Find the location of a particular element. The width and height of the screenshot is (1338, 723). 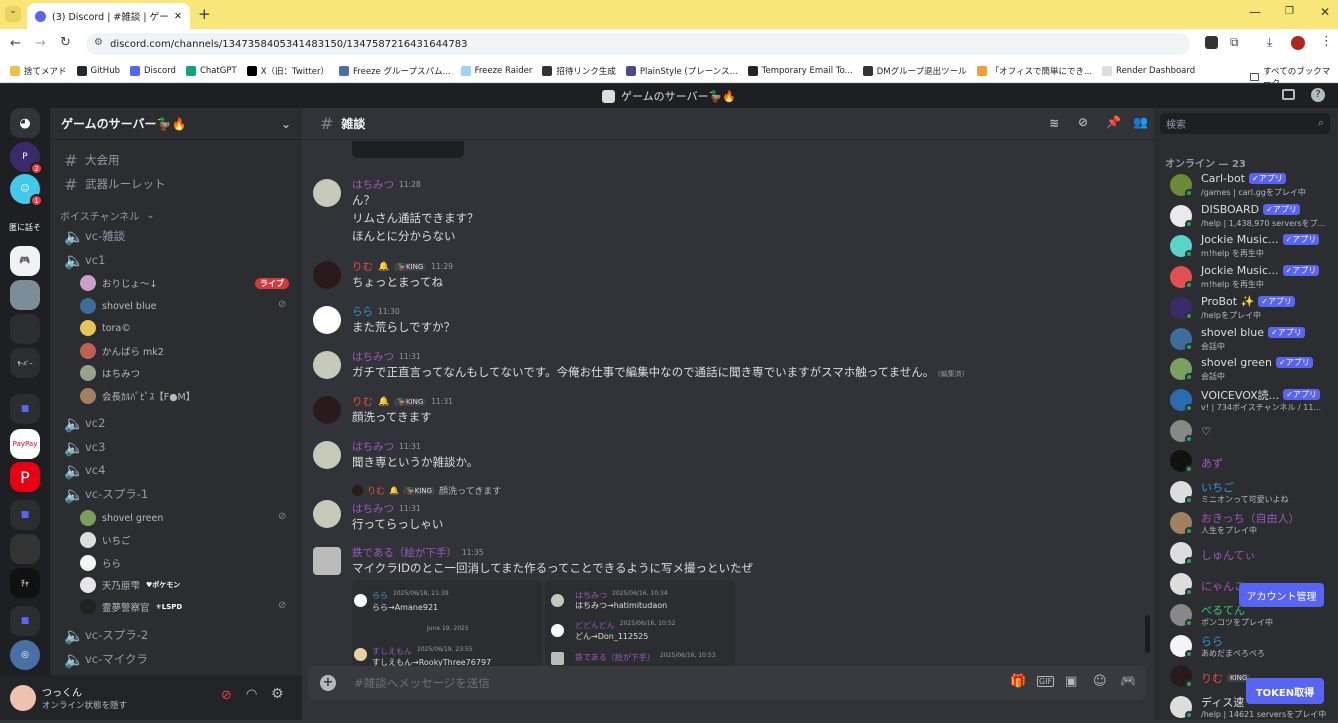

voice-user: 天乃原雫 ♥ポケモン is located at coordinates (130, 585).